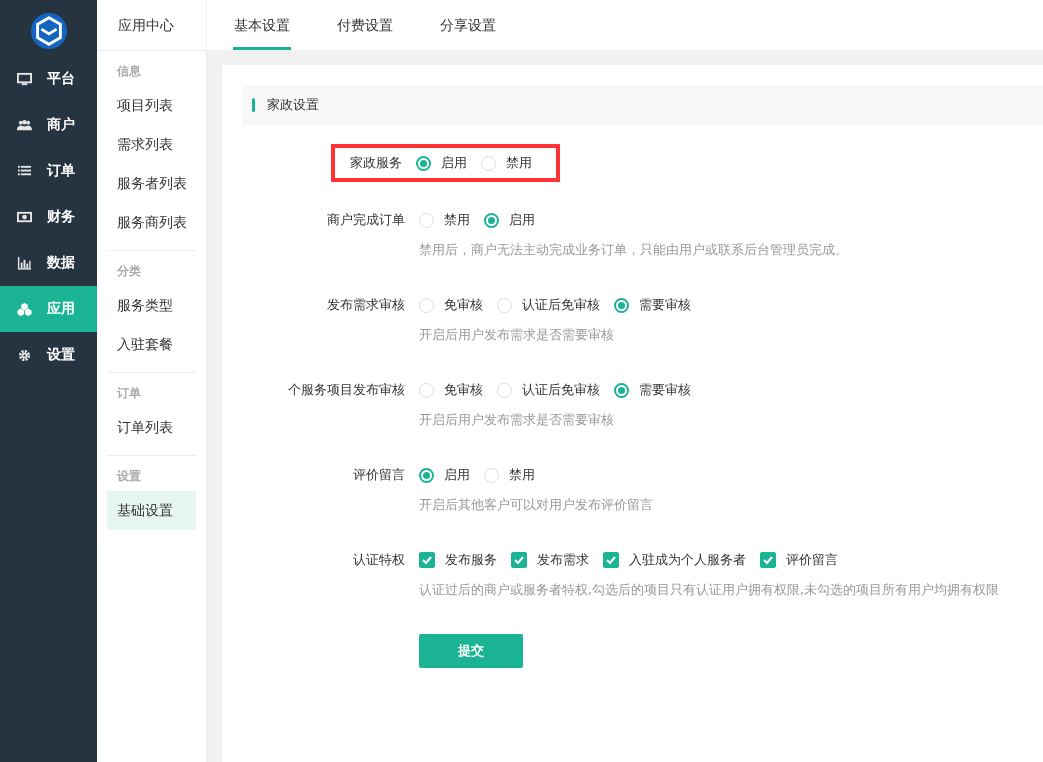  I want to click on help-text: 开启后其他客户可以对用户发布评价留言, so click(536, 505).